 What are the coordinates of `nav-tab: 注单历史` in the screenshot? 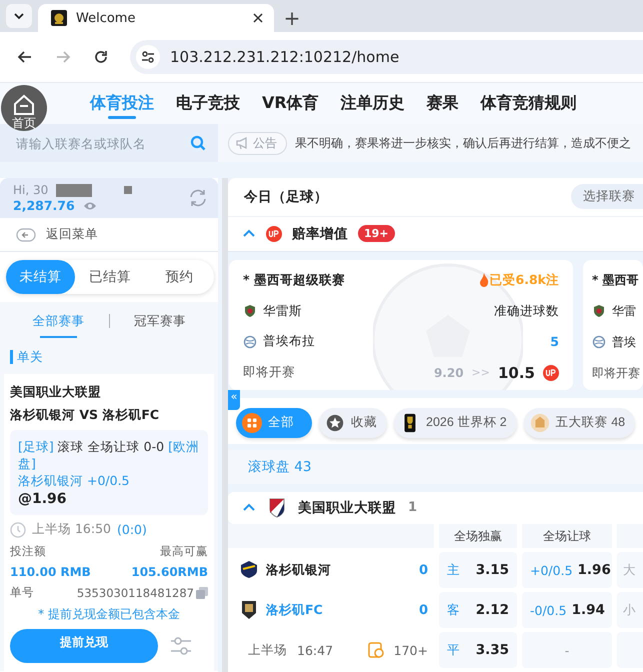 It's located at (372, 103).